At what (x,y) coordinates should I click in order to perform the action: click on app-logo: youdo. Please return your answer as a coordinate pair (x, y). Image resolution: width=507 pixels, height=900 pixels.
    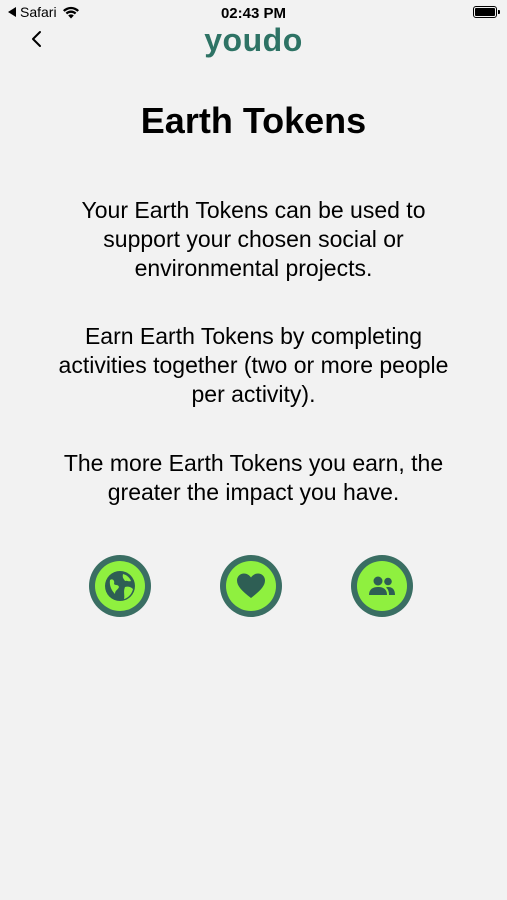
    Looking at the image, I should click on (253, 40).